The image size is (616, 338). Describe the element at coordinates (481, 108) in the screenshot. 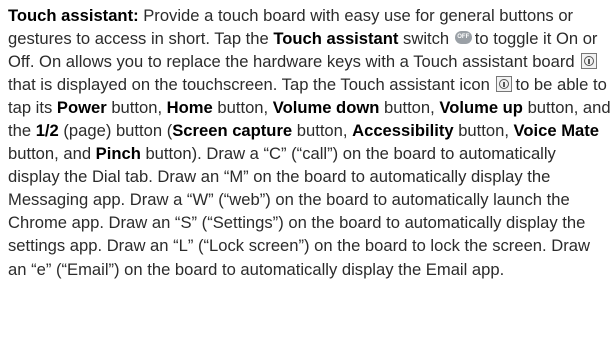

I see `term-volume-up: Volume up` at that location.